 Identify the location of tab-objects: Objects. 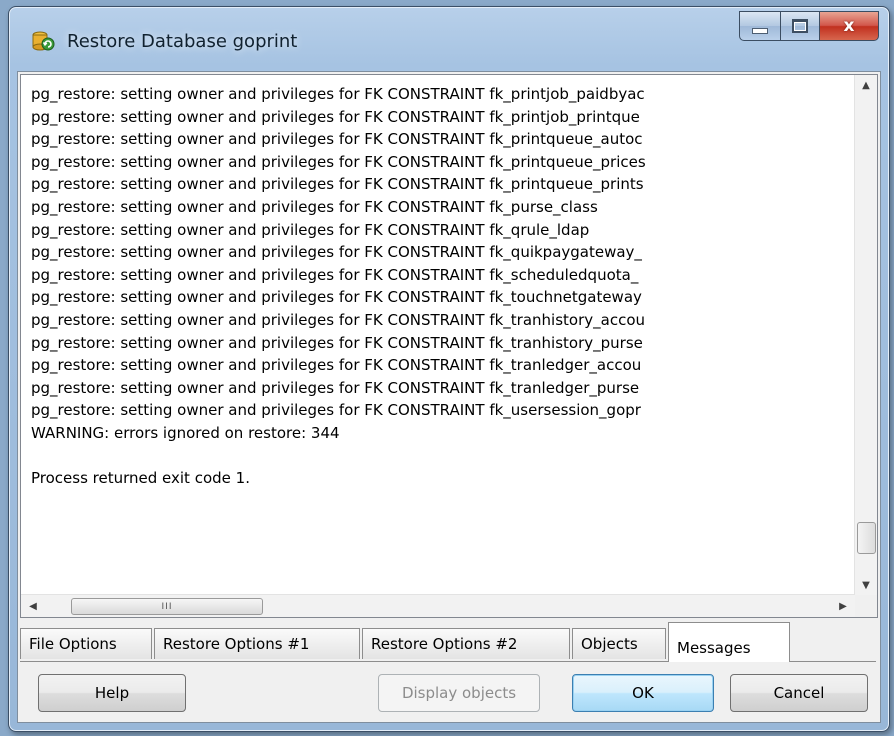
(619, 643).